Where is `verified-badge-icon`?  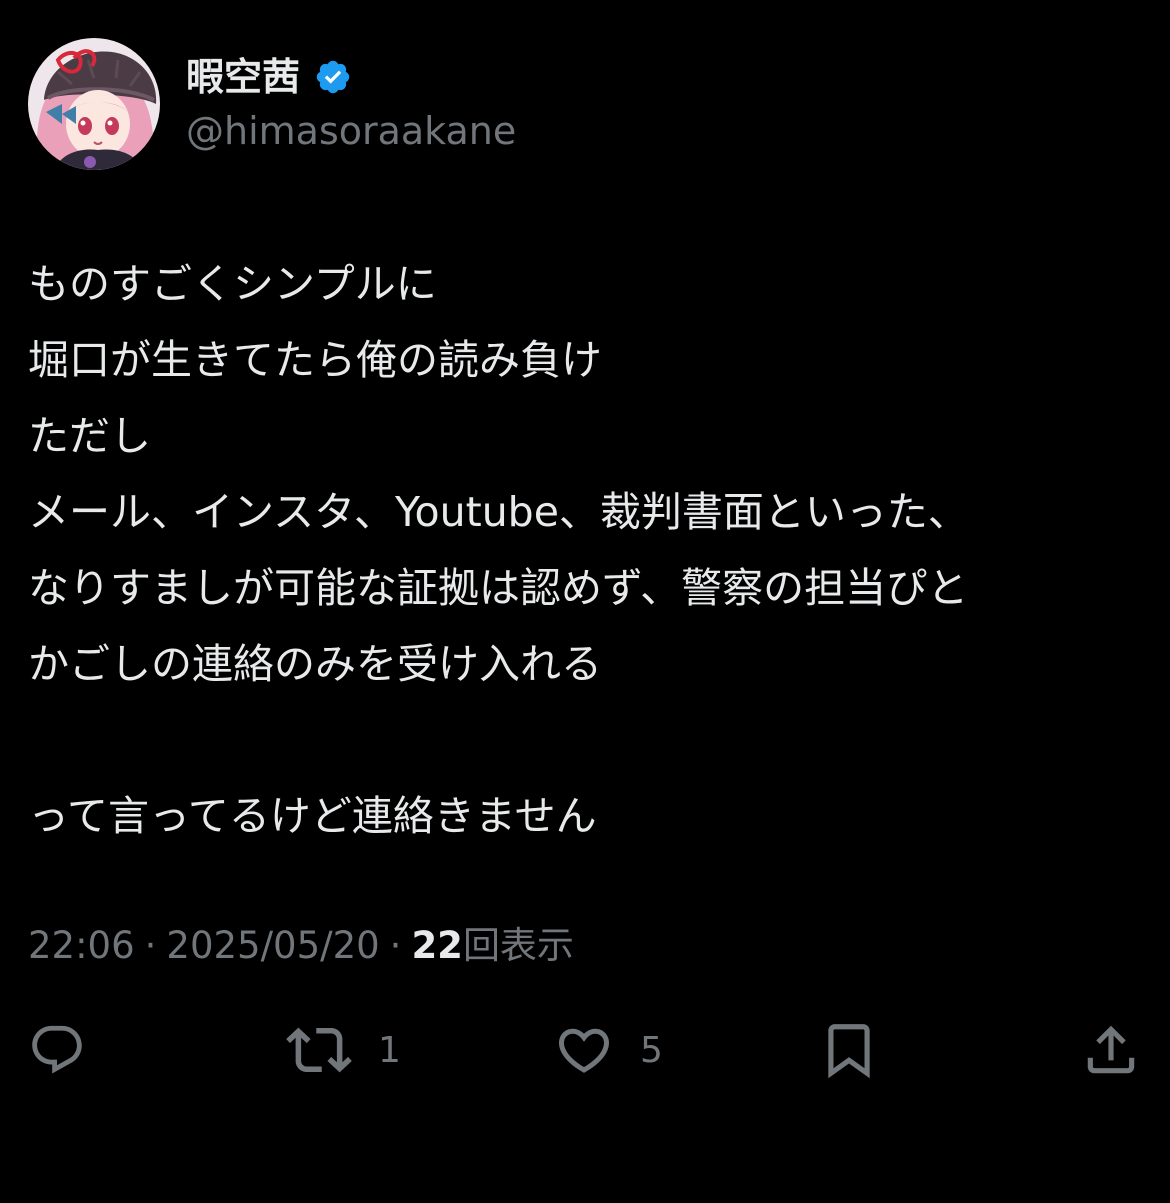 verified-badge-icon is located at coordinates (333, 77).